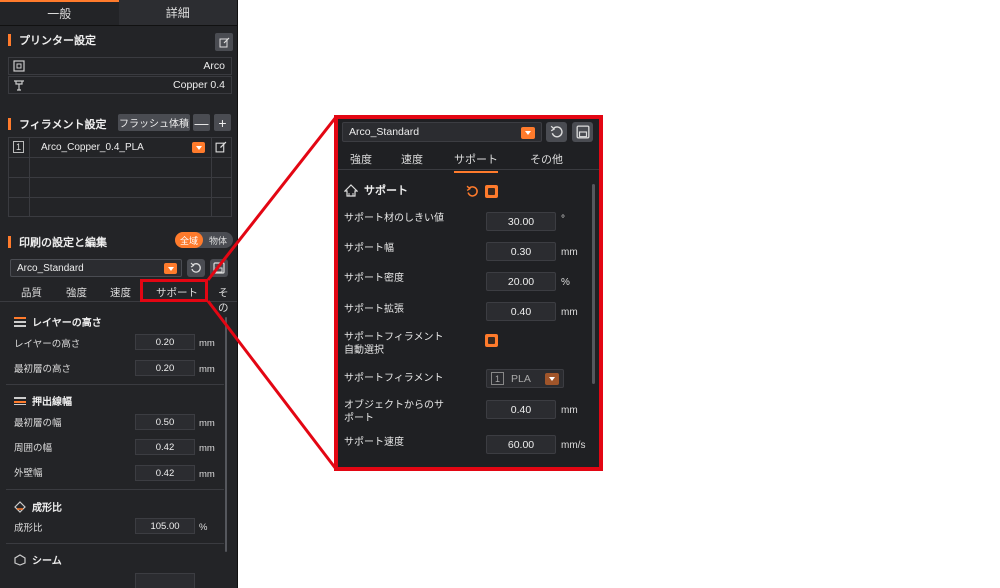 This screenshot has width=1000, height=588. I want to click on support-filament-label: サポートフィラメント, so click(394, 378).